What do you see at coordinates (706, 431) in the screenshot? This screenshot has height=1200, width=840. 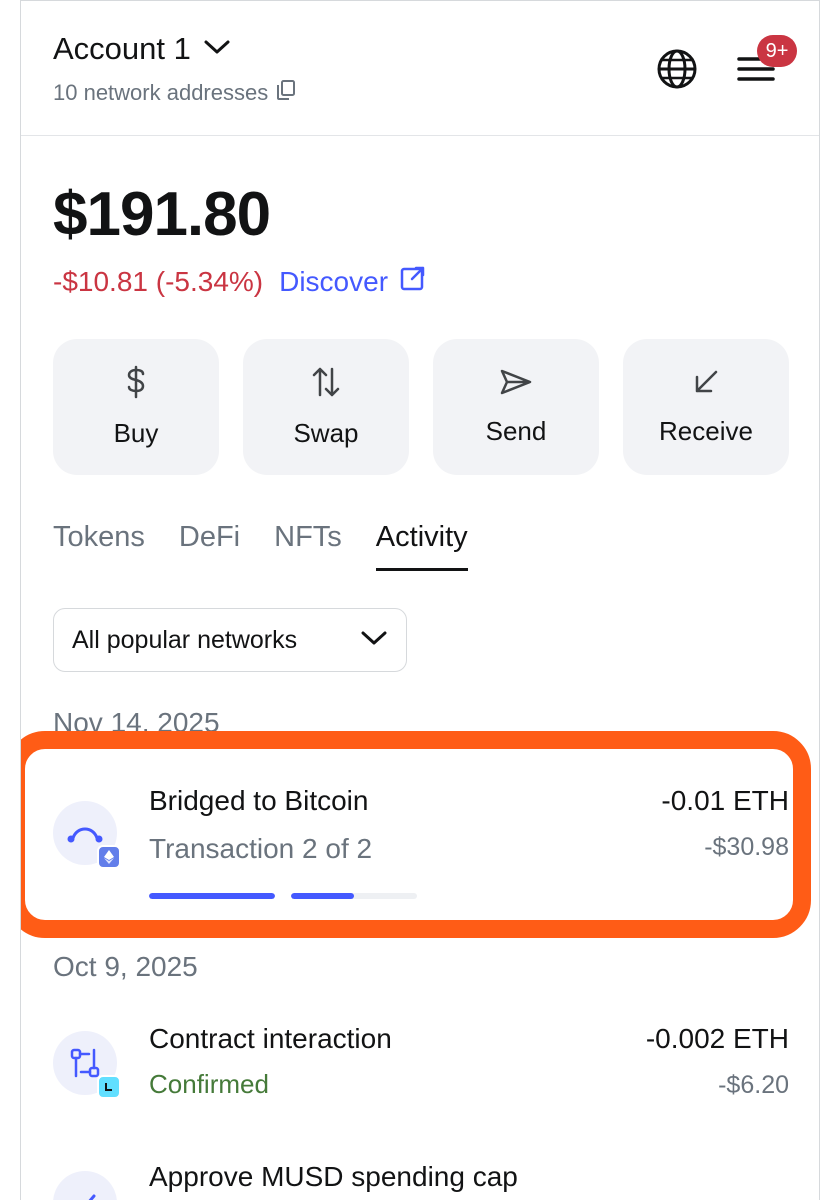 I see `receive-label: Receive` at bounding box center [706, 431].